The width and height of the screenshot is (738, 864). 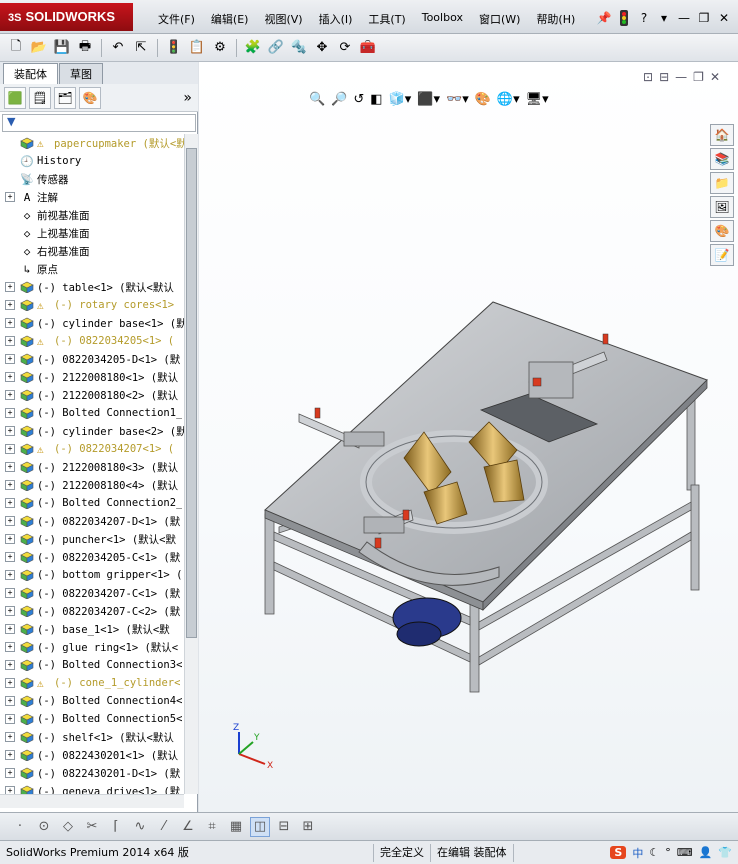 What do you see at coordinates (174, 48) in the screenshot?
I see `rebuild-icon: 🚦` at bounding box center [174, 48].